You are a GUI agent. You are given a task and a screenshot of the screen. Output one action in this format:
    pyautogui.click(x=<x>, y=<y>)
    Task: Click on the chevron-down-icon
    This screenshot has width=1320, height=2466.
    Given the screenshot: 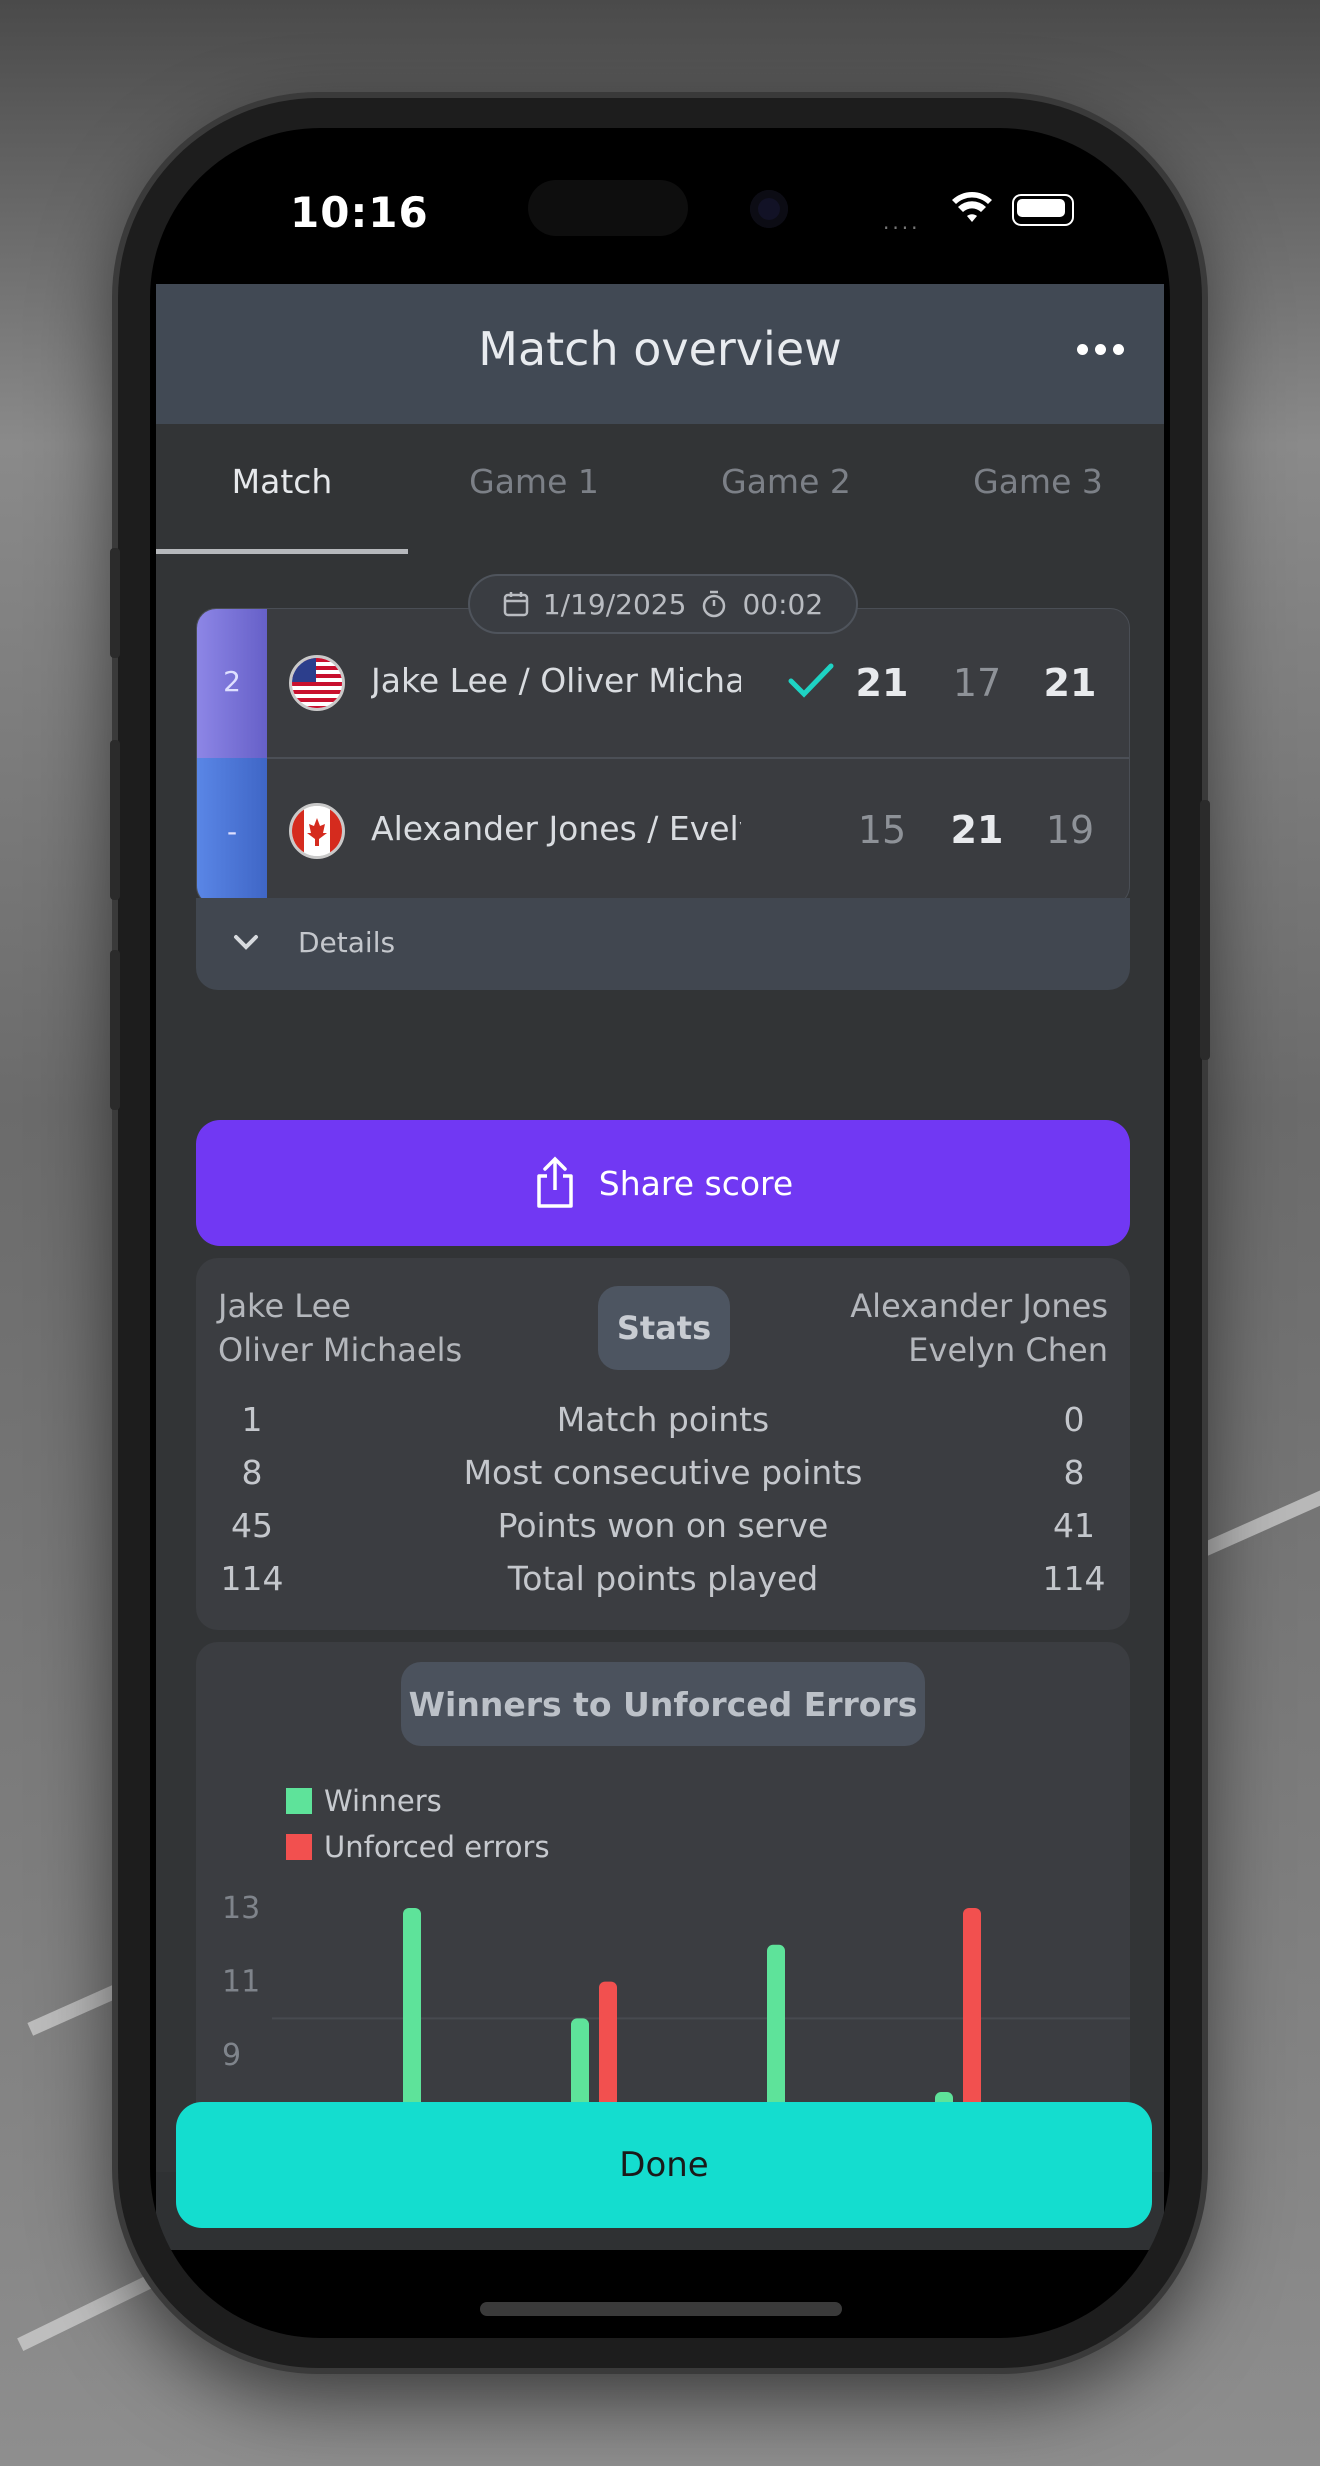 What is the action you would take?
    pyautogui.click(x=246, y=942)
    